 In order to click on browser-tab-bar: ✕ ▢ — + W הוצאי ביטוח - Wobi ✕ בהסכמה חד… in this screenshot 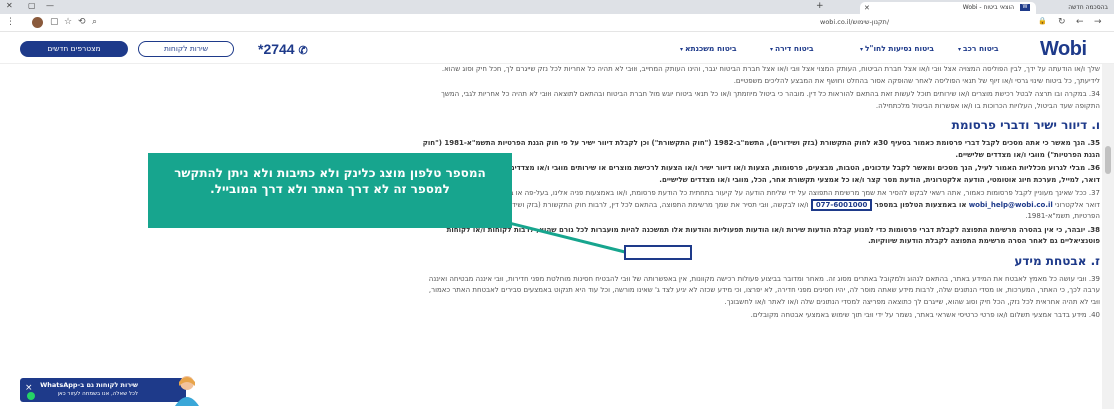, I will do `click(557, 7)`.